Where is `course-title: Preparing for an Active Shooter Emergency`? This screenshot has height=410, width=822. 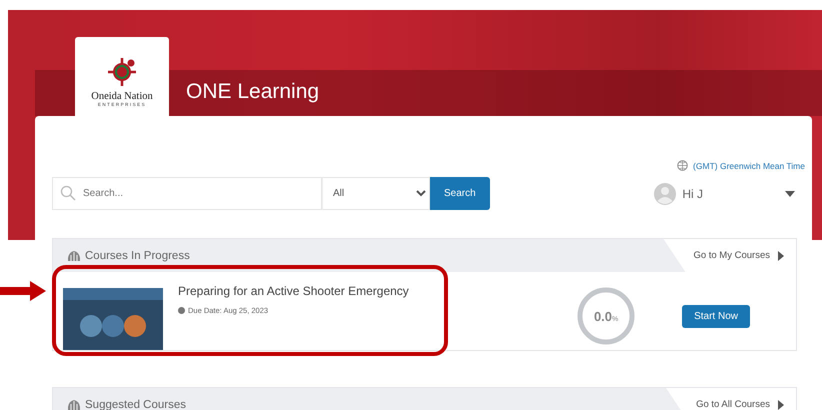 course-title: Preparing for an Active Shooter Emergency is located at coordinates (377, 291).